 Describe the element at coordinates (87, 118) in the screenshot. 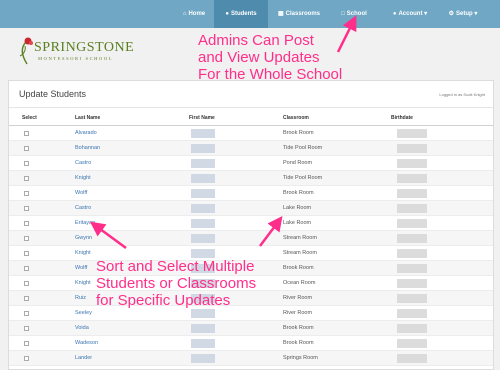

I see `col-header-last-name: Last Name` at that location.